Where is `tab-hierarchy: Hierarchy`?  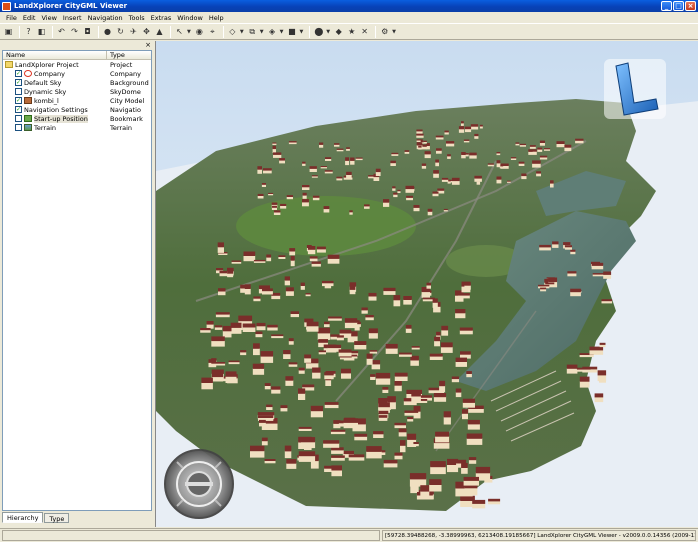 tab-hierarchy: Hierarchy is located at coordinates (23, 517).